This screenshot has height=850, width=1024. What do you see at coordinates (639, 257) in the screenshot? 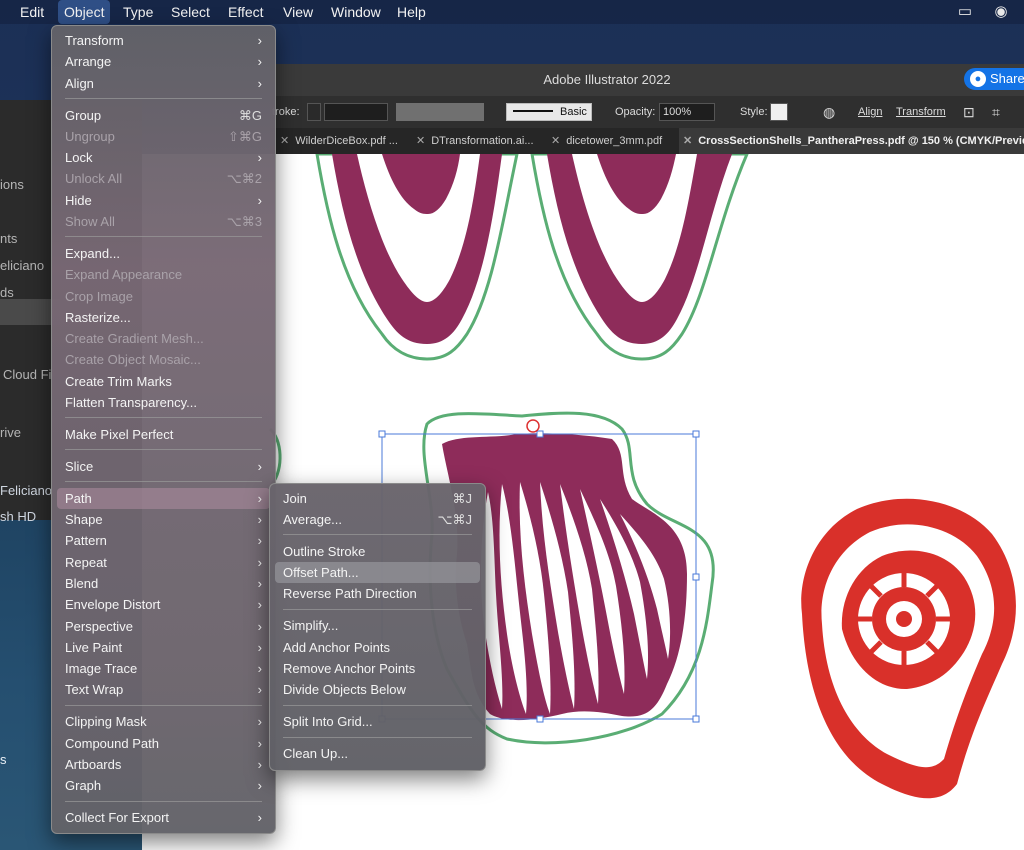
I see `top-shell-right` at bounding box center [639, 257].